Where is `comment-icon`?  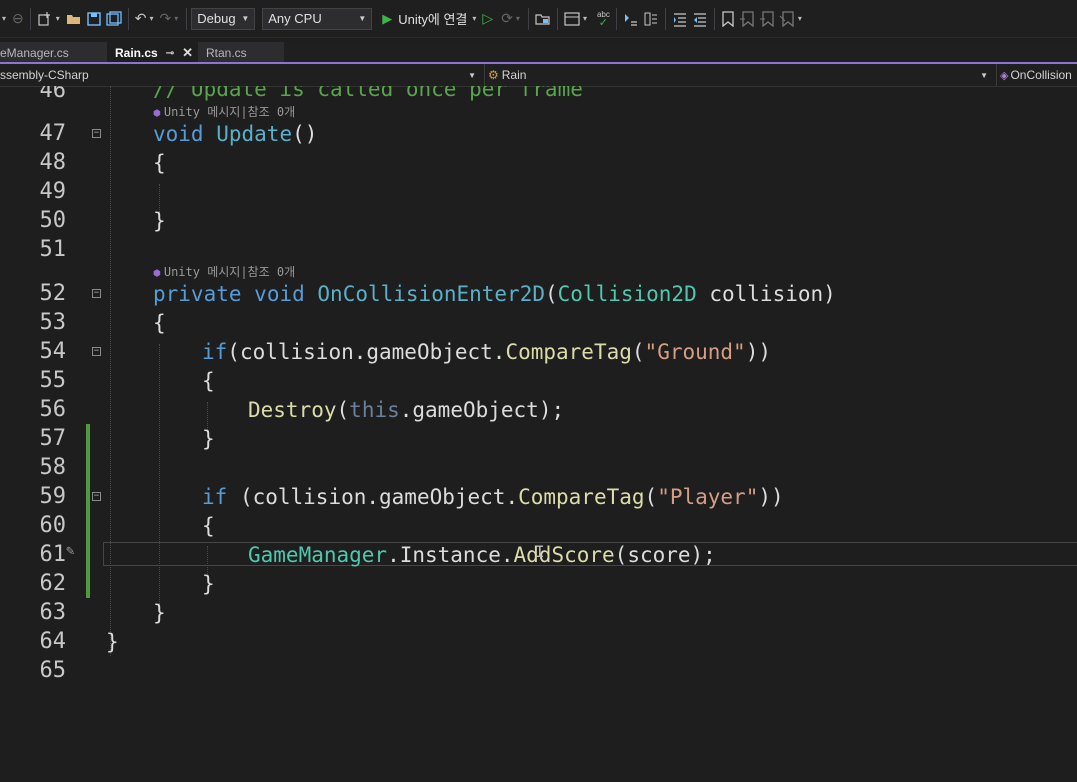 comment-icon is located at coordinates (631, 19).